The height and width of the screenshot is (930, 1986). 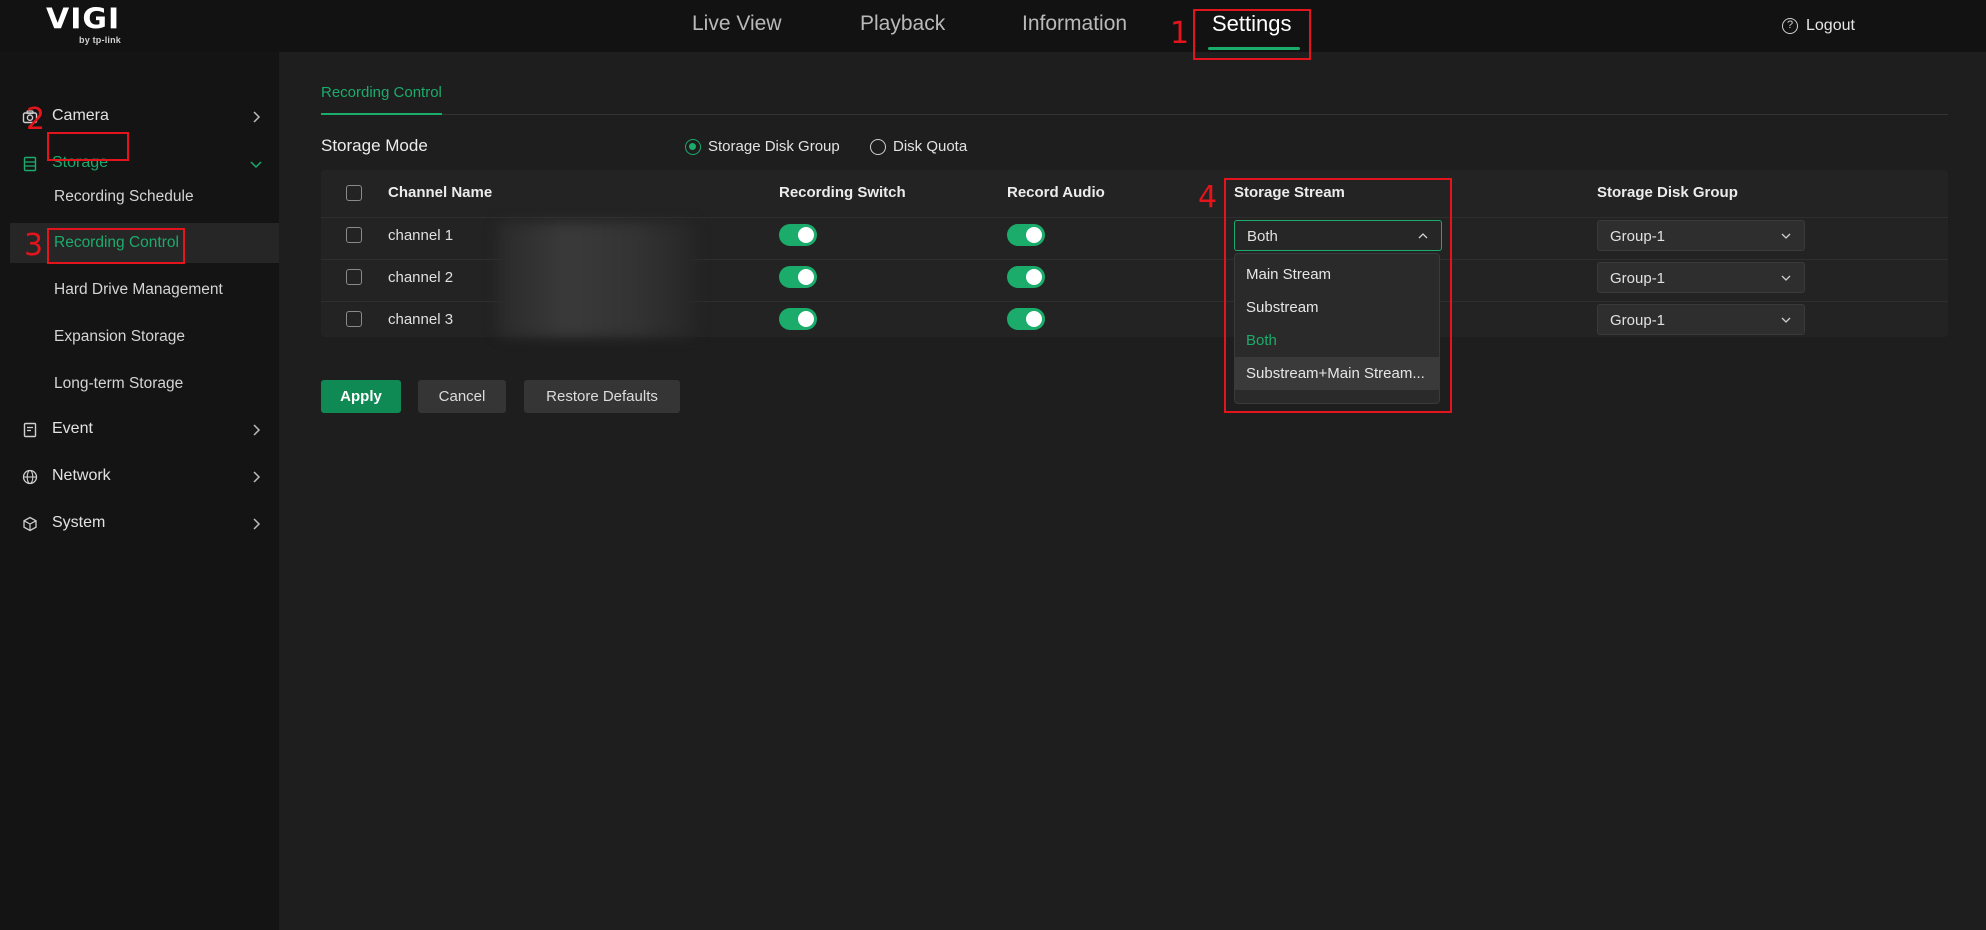 I want to click on annotation-box-recording-control, so click(x=116, y=246).